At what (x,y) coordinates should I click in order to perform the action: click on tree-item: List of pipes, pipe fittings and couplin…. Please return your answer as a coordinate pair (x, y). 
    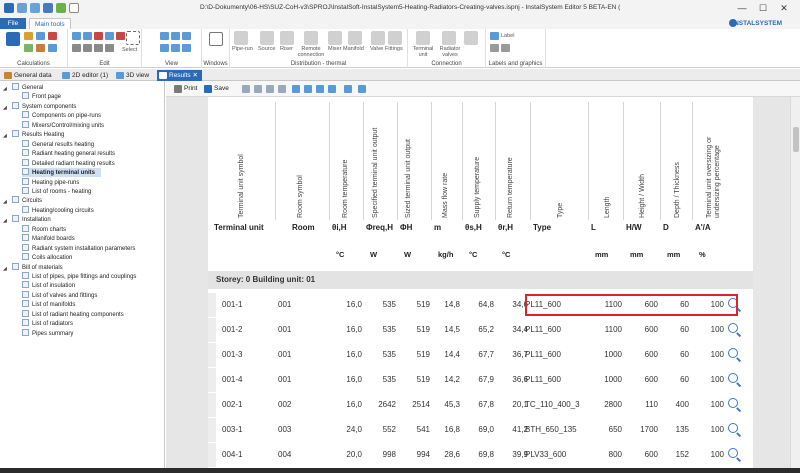
    Looking at the image, I should click on (79, 276).